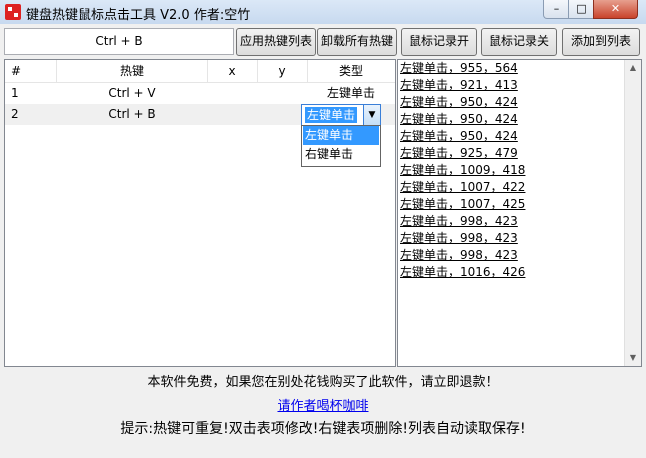 The image size is (646, 458). Describe the element at coordinates (462, 204) in the screenshot. I see `log-entry: 左键单击，1007，425` at that location.